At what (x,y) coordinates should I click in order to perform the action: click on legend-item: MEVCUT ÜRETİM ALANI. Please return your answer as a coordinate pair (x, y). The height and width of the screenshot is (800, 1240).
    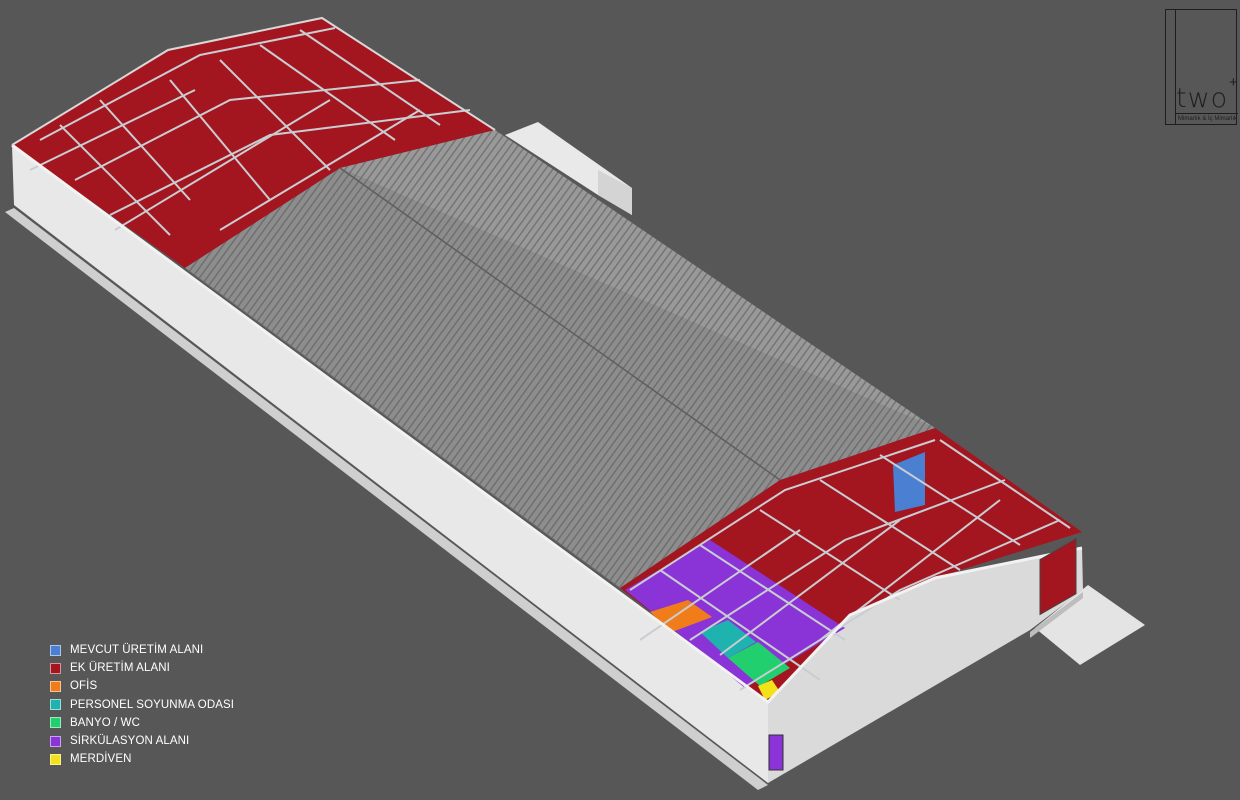
    Looking at the image, I should click on (142, 650).